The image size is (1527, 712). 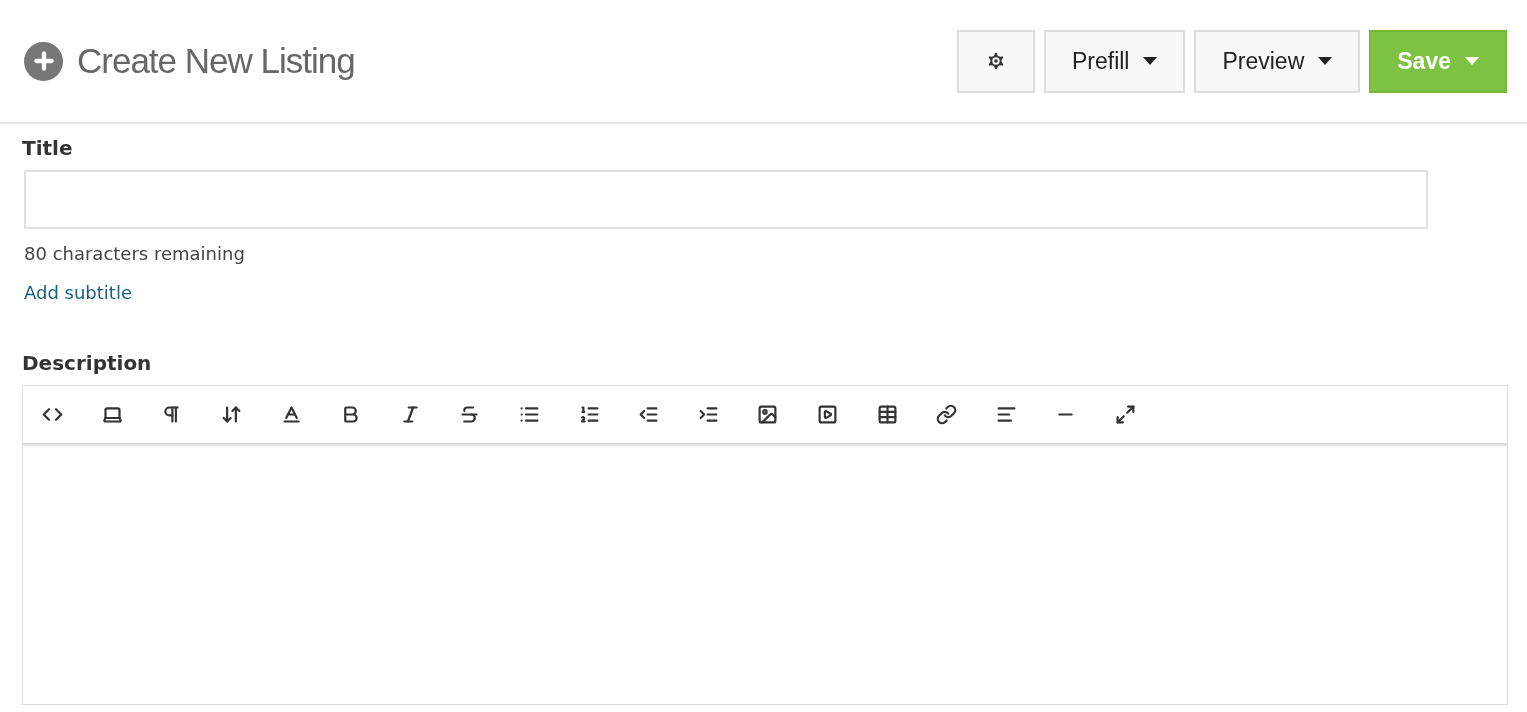 I want to click on settings-button, so click(x=995, y=61).